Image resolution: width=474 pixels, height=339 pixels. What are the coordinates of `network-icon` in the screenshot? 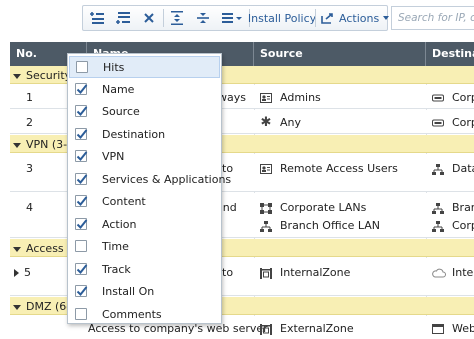 It's located at (438, 98).